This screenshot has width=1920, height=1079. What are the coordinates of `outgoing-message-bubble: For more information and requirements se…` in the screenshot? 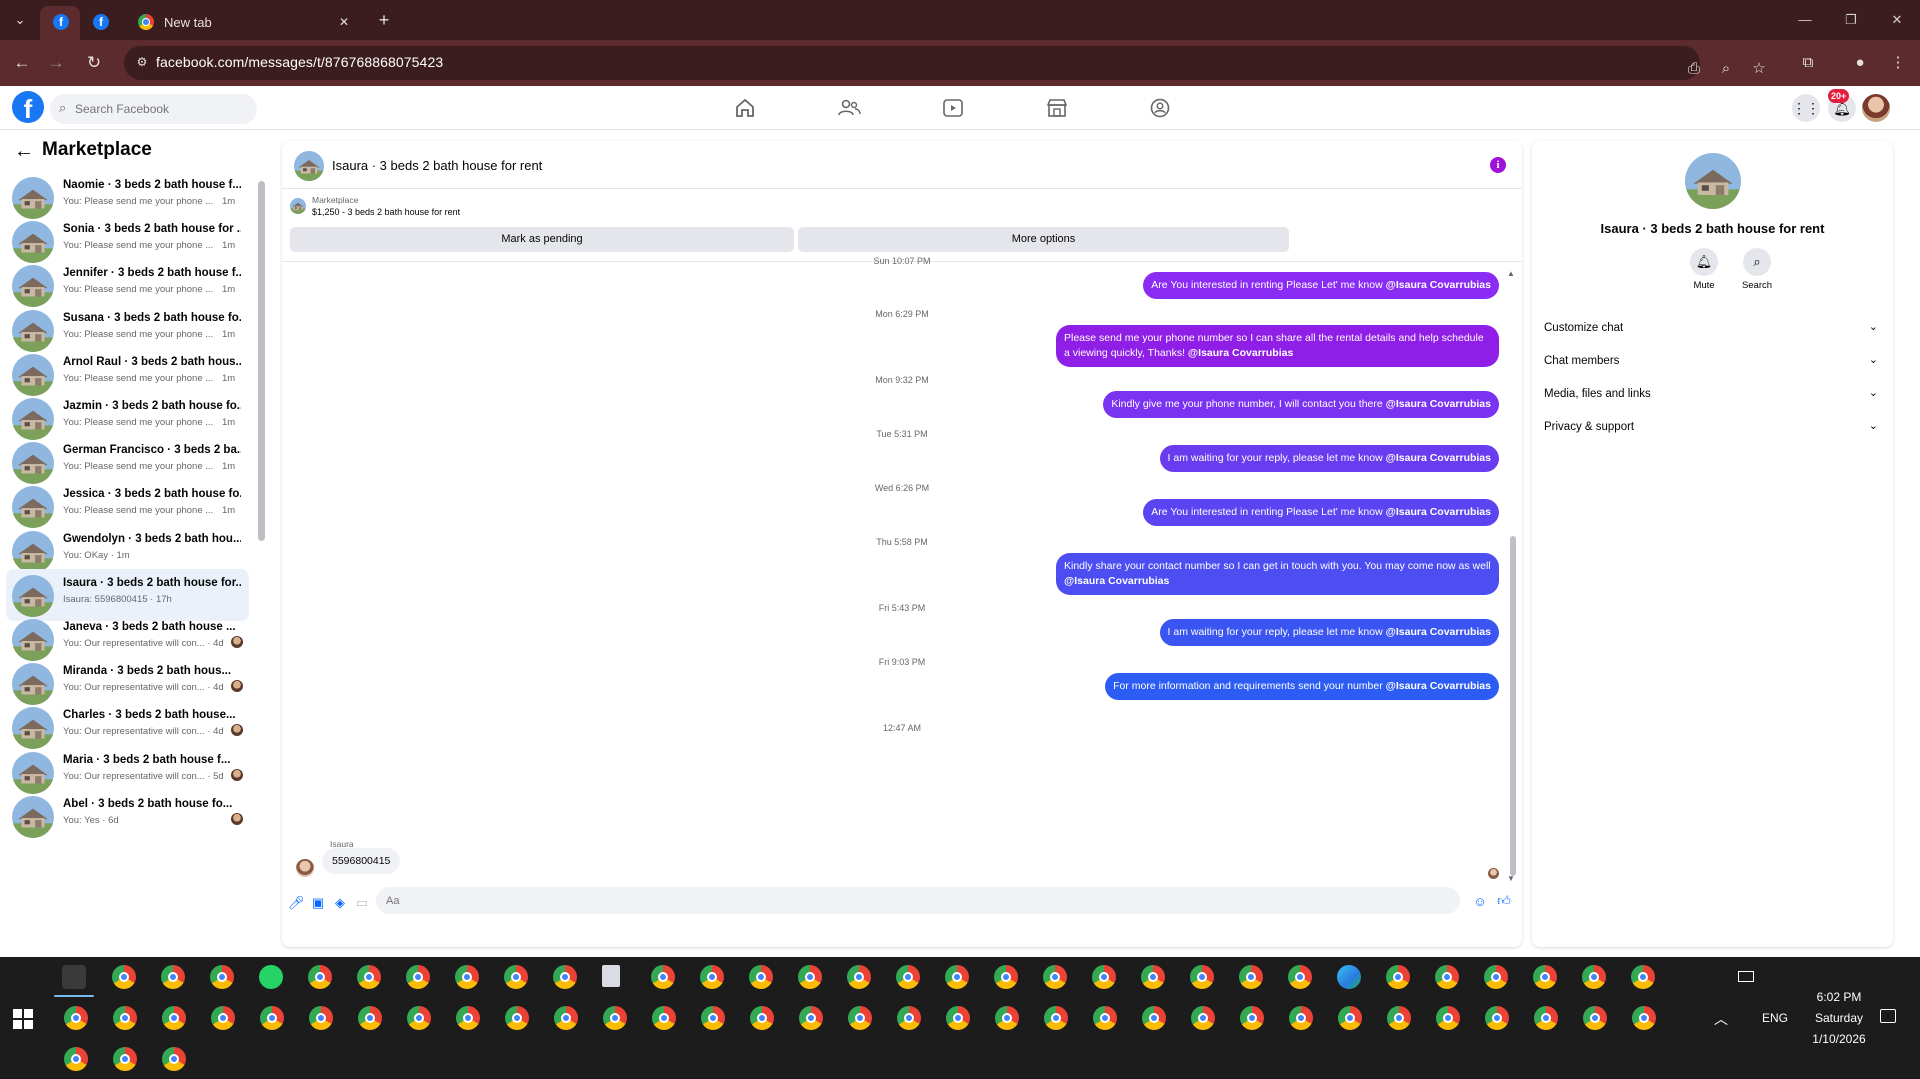 It's located at (1302, 687).